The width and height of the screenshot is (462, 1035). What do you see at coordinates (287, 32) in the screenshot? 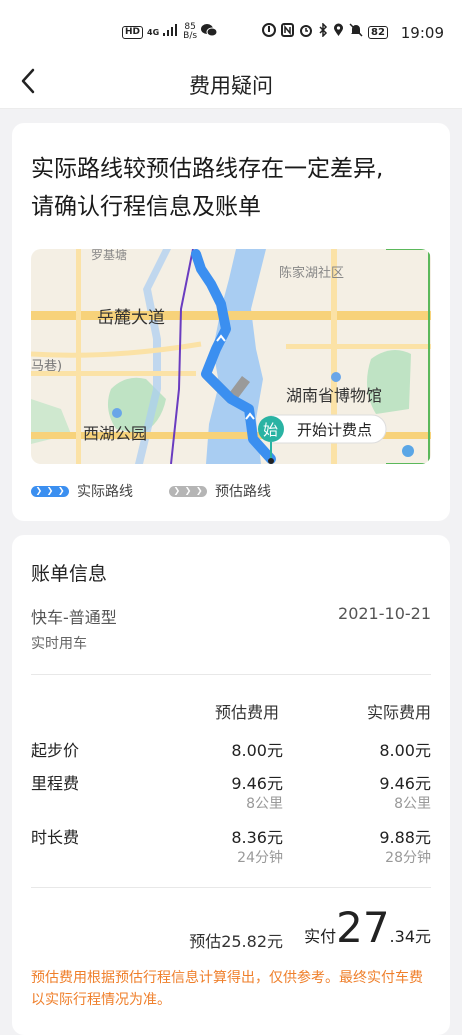
I see `nfc-icon` at bounding box center [287, 32].